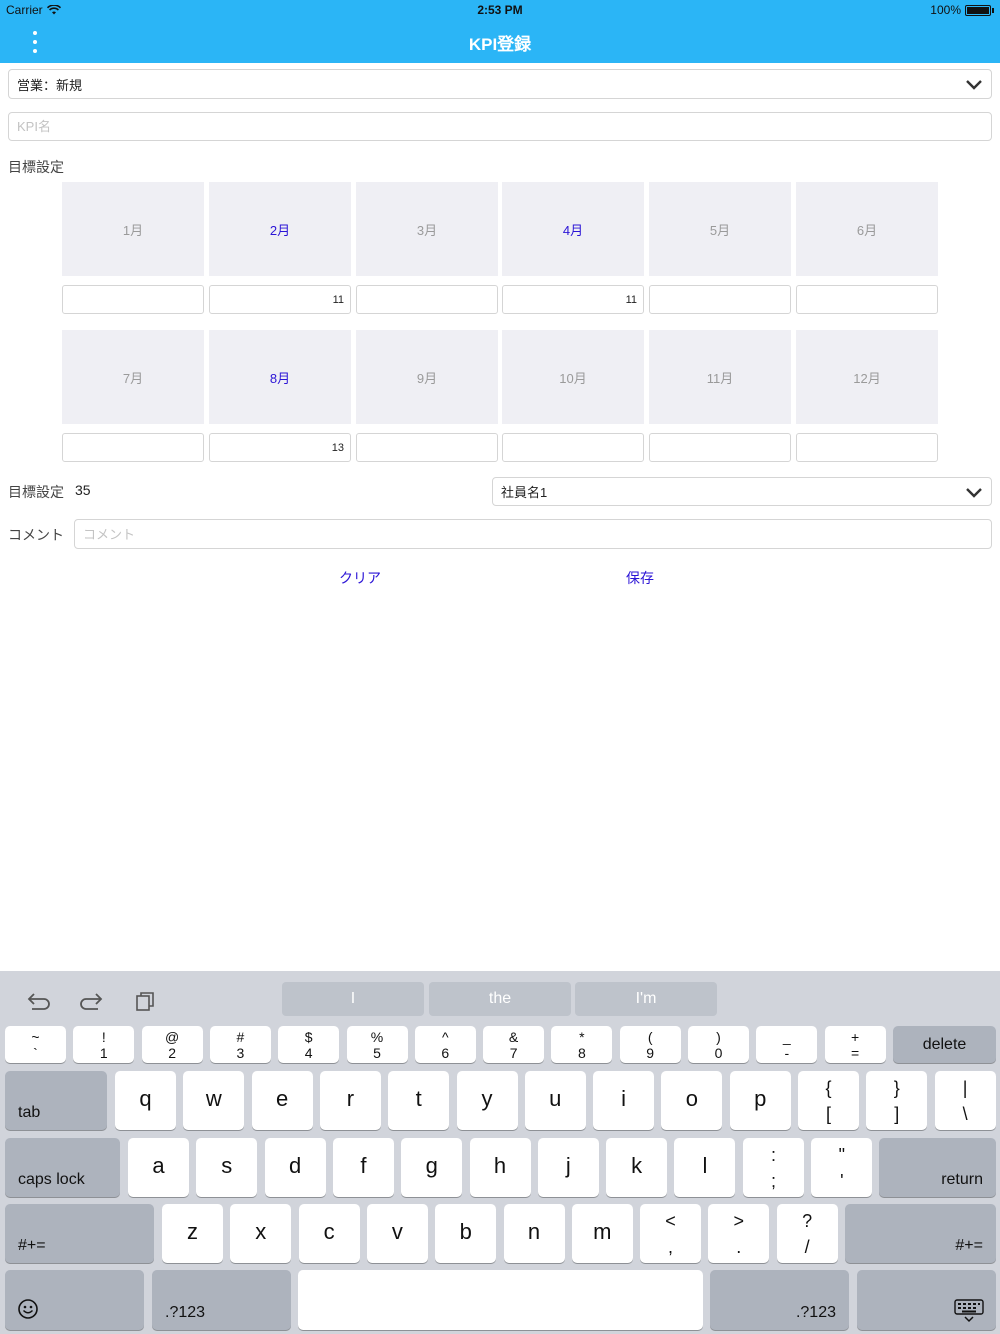 This screenshot has height=1334, width=1000. What do you see at coordinates (353, 999) in the screenshot?
I see `suggestion-1: I` at bounding box center [353, 999].